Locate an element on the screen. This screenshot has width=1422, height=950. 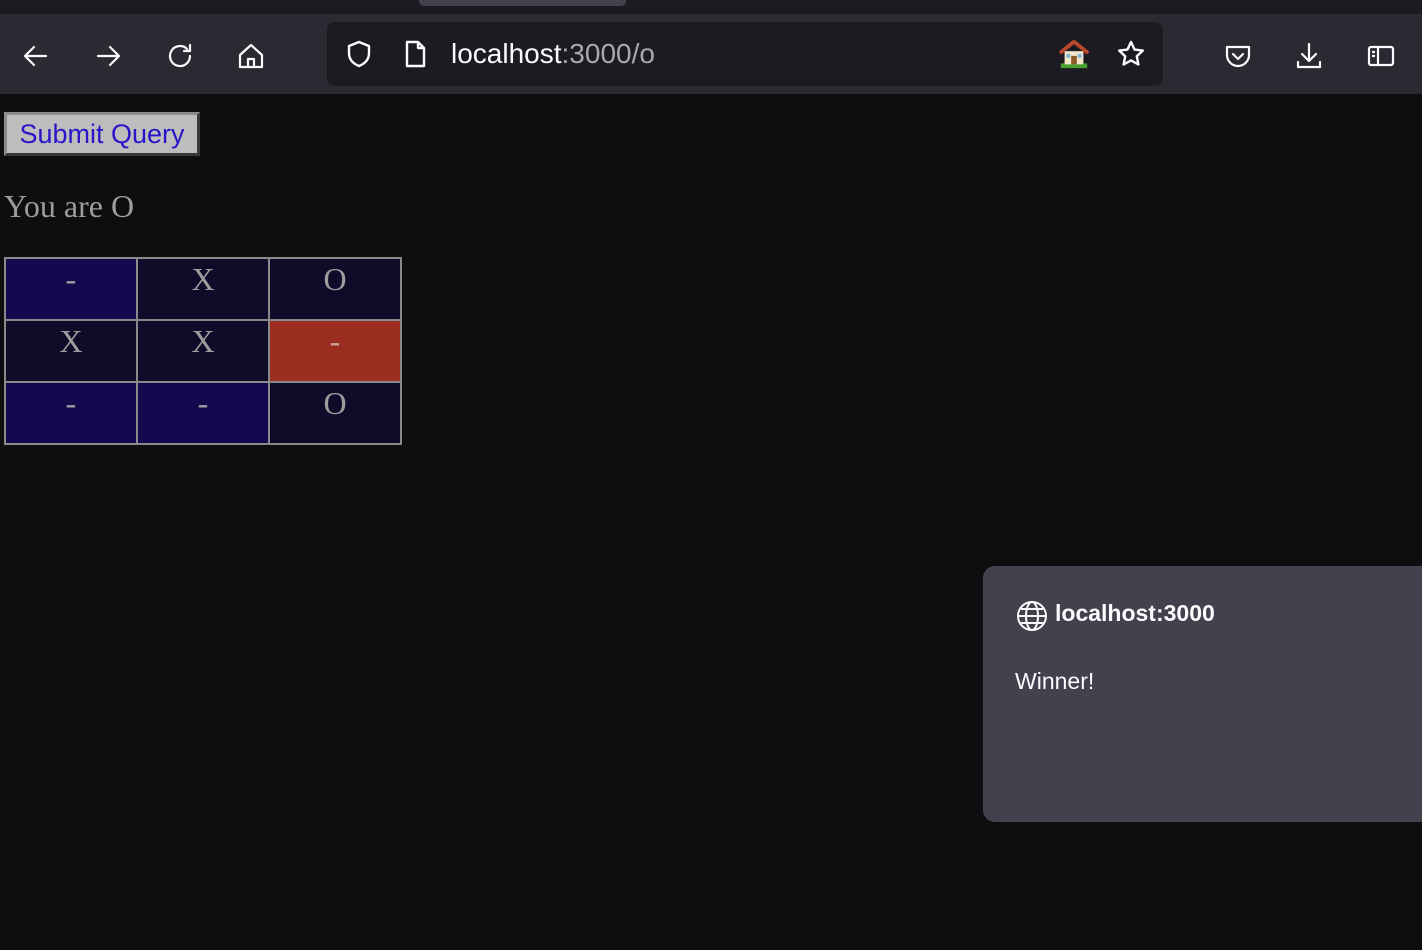
tab-strip is located at coordinates (711, 7).